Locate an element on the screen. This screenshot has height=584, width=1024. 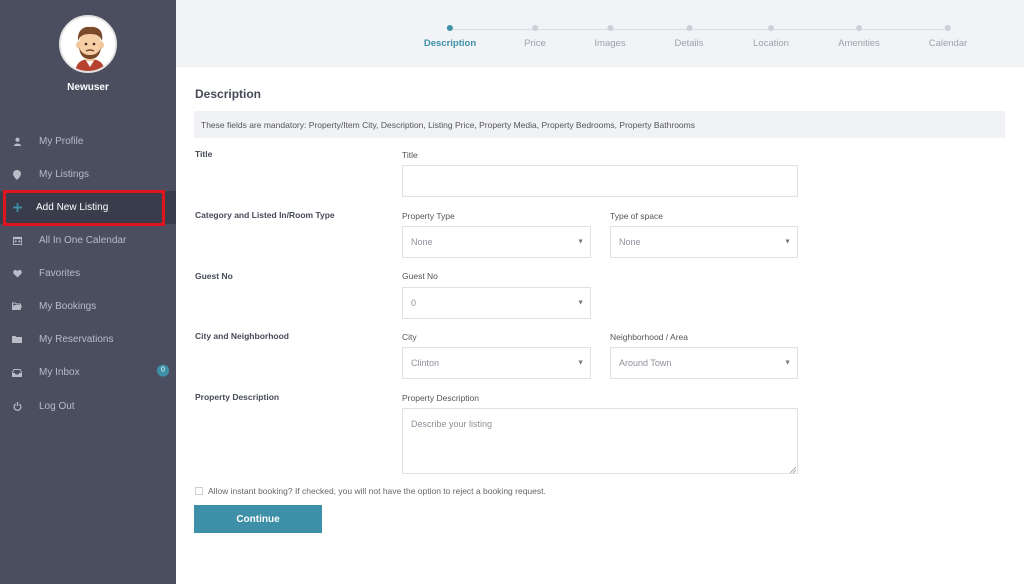
type-of-space-label: Type of space is located at coordinates (636, 216).